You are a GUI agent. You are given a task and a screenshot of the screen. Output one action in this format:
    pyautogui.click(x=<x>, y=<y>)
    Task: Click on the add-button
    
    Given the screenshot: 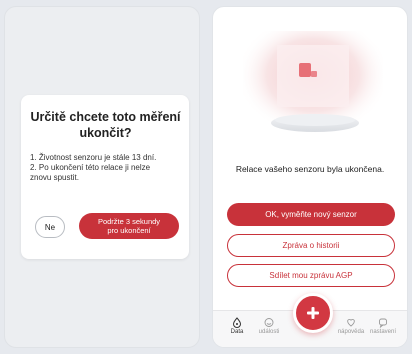 What is the action you would take?
    pyautogui.click(x=313, y=313)
    